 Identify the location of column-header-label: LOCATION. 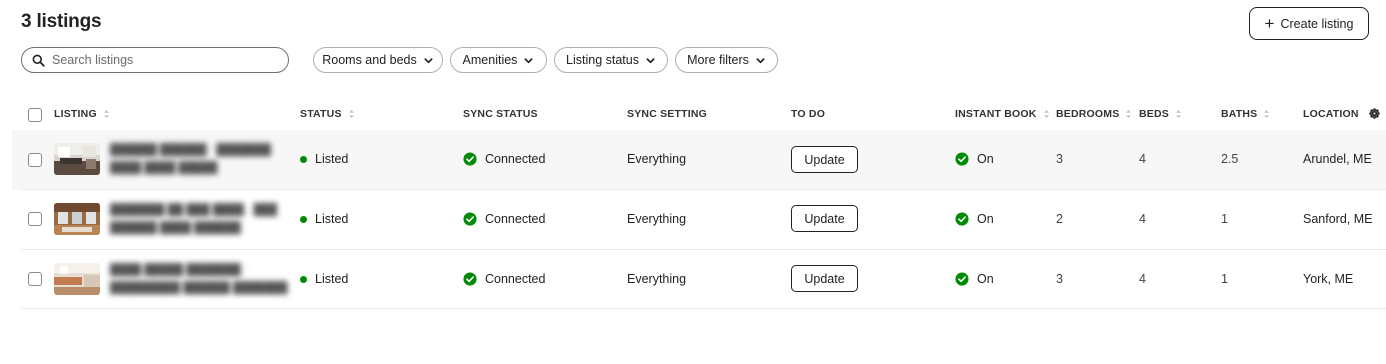
(1331, 114).